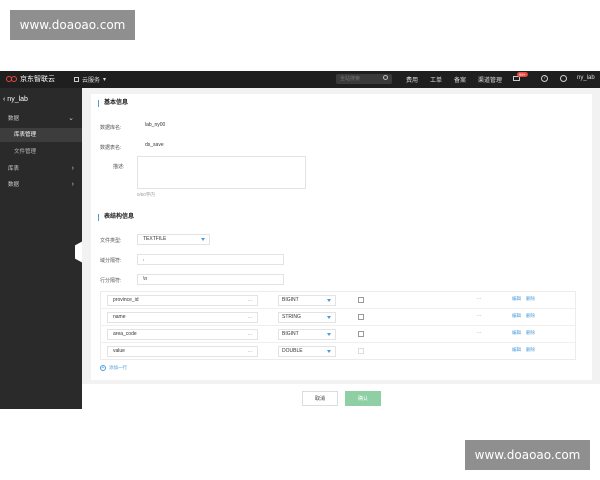 This screenshot has width=600, height=480. What do you see at coordinates (338, 300) in the screenshot?
I see `table-row: province_id... BIGINT ... 编辑 删除` at bounding box center [338, 300].